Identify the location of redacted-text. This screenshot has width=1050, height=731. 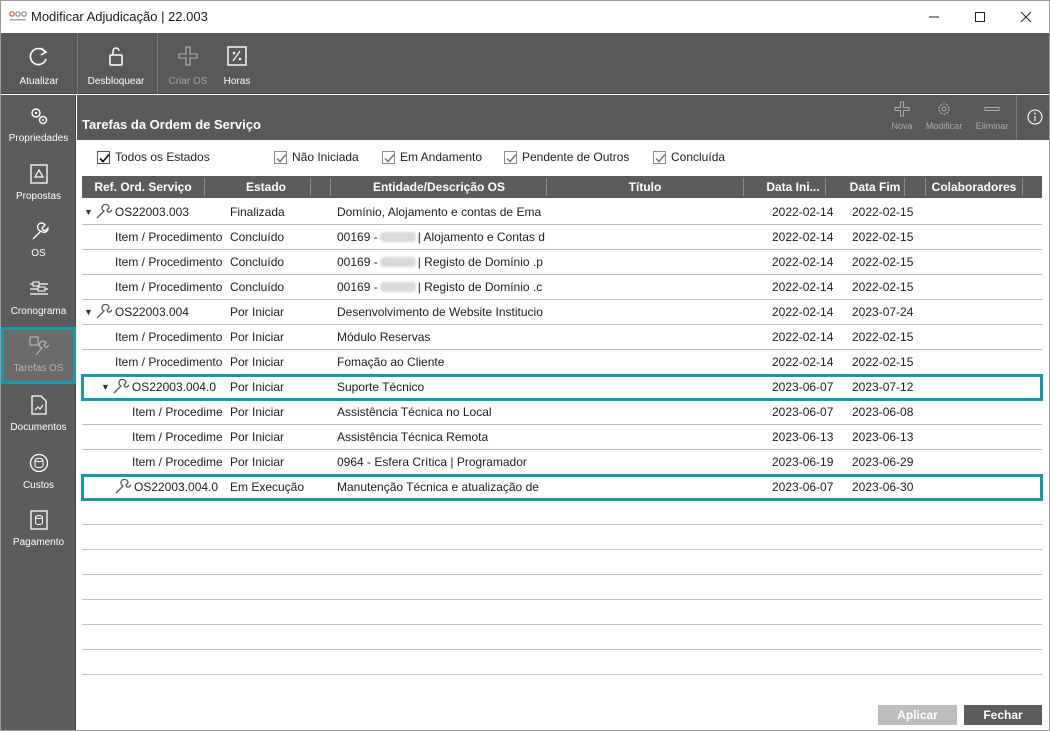
(397, 262).